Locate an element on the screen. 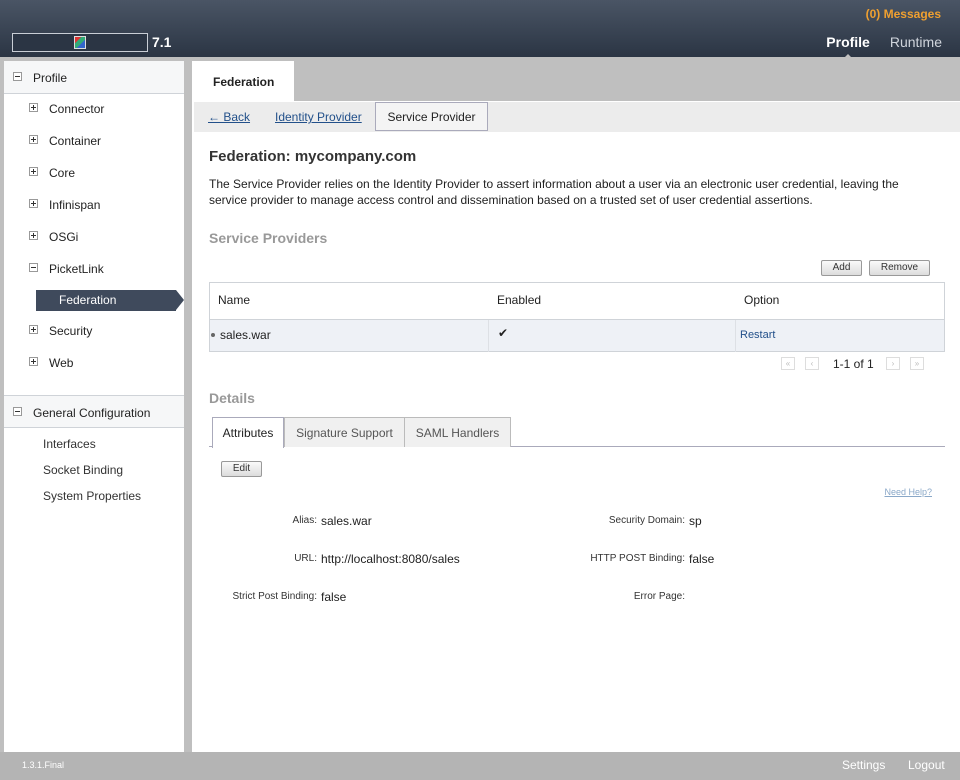 The height and width of the screenshot is (780, 960). sidebar-item-label: OSGi is located at coordinates (64, 237).